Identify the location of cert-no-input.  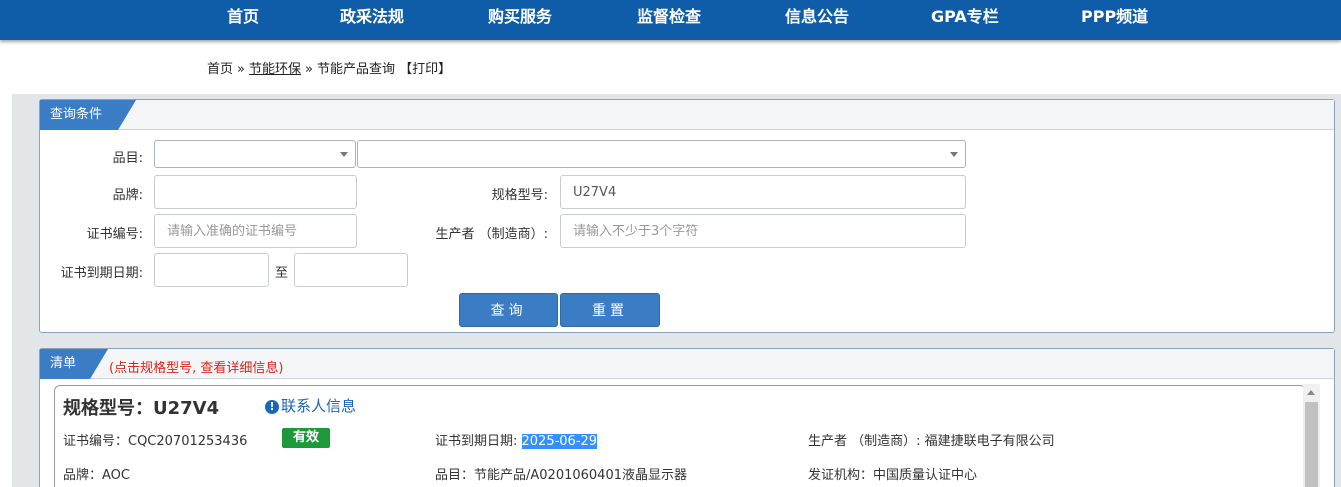
(255, 231).